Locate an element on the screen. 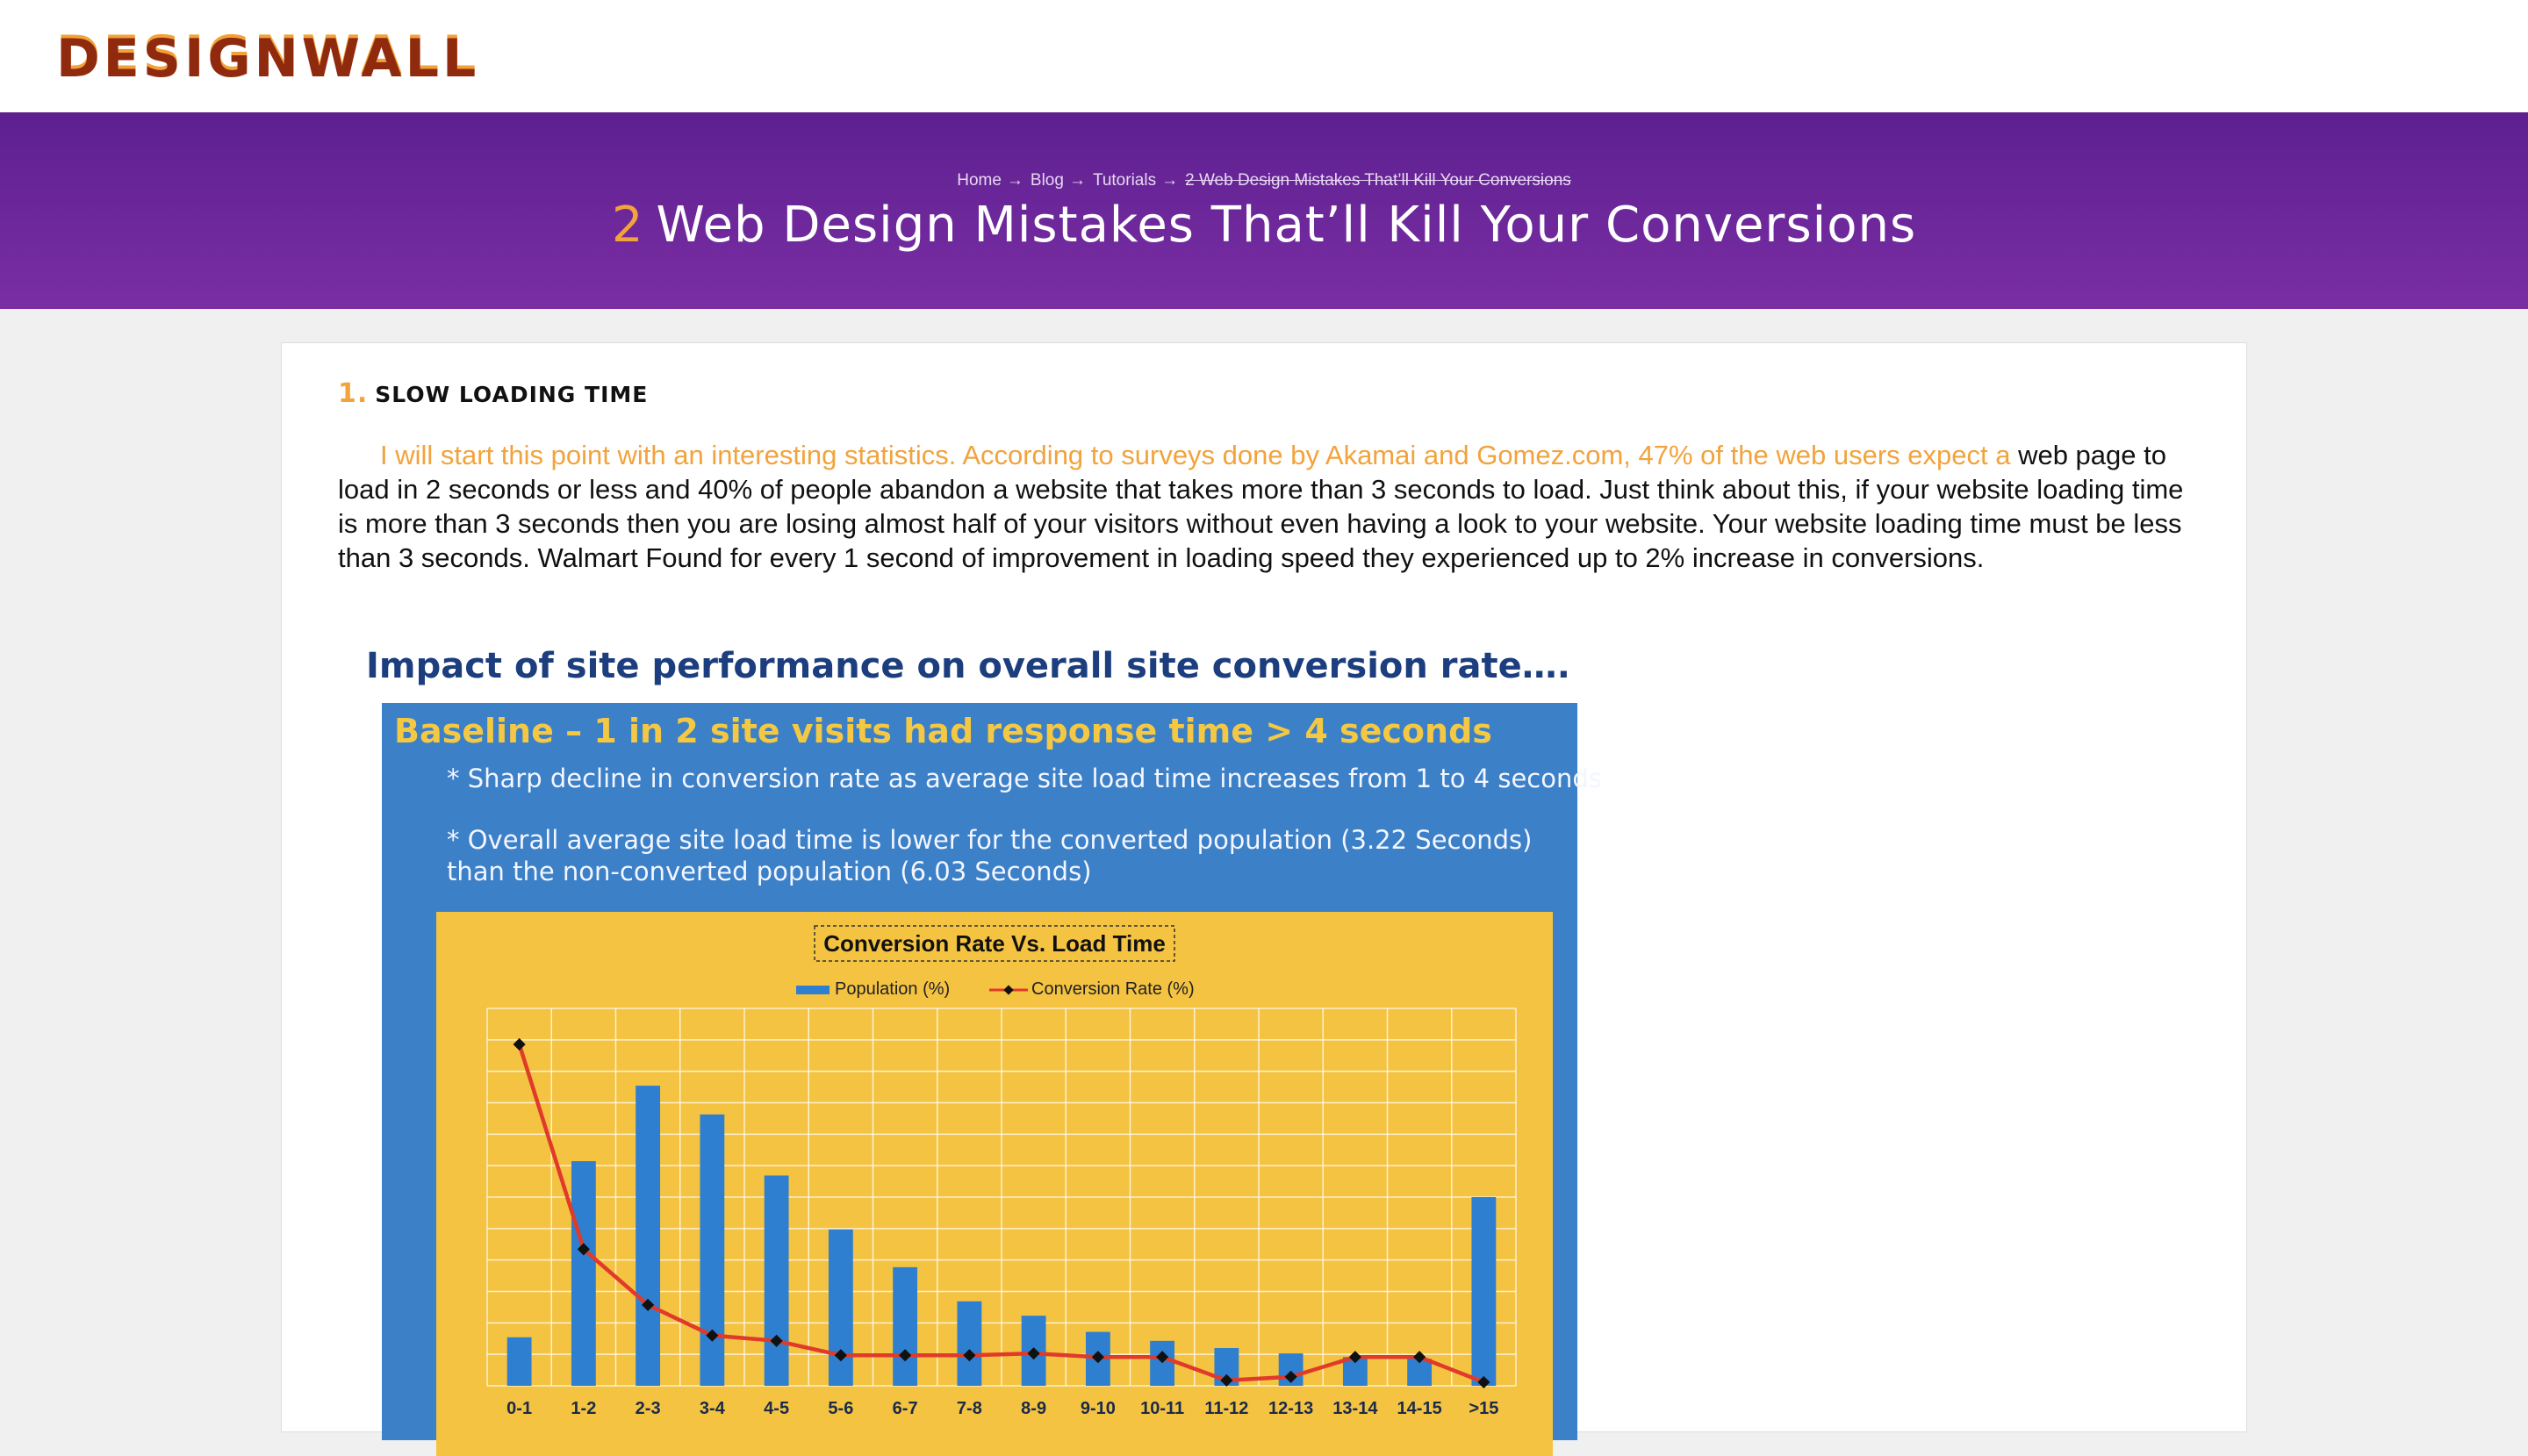 The image size is (2528, 1456). x-tick-label: 0-1 is located at coordinates (519, 1408).